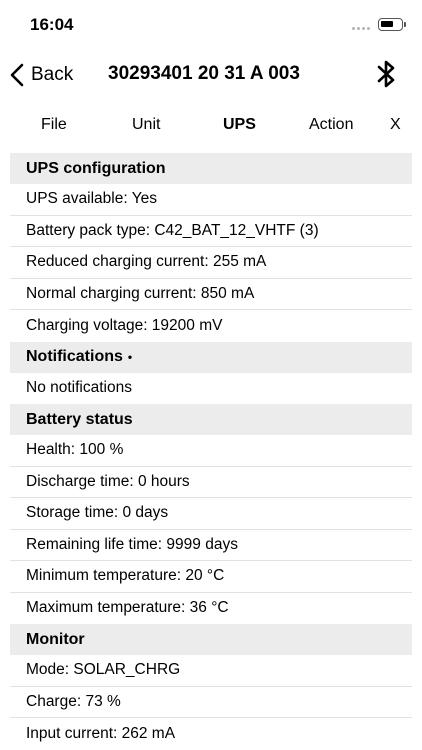  What do you see at coordinates (361, 29) in the screenshot?
I see `signal-dots-icon` at bounding box center [361, 29].